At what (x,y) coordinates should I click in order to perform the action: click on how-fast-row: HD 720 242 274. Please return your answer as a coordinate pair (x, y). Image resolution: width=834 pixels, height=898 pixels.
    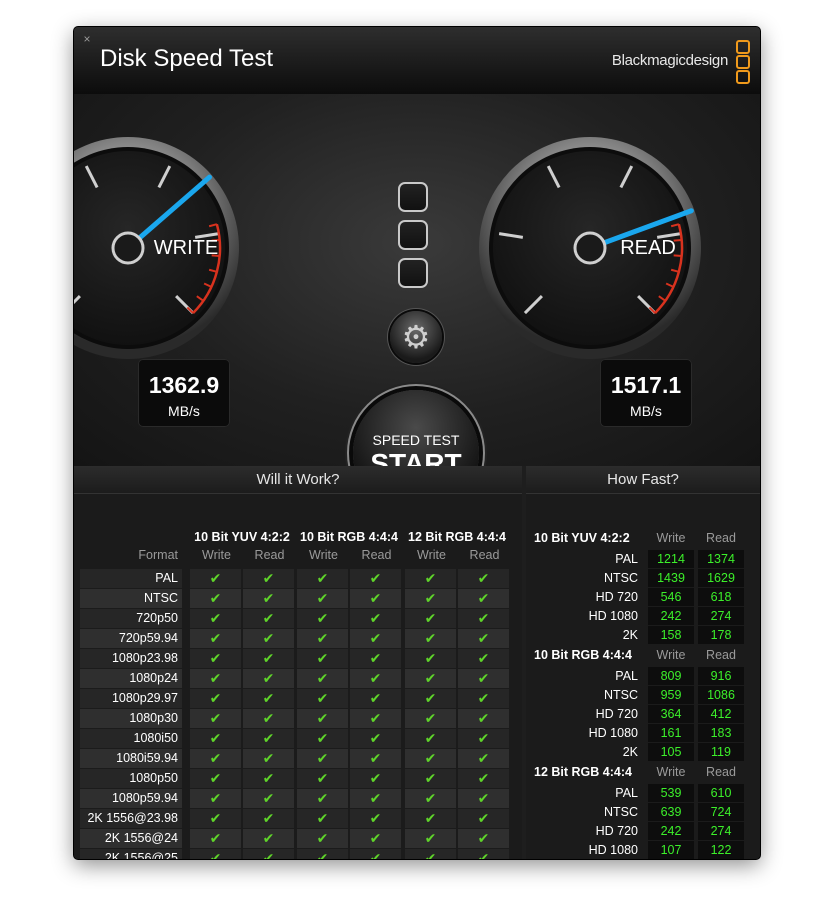
    Looking at the image, I should click on (643, 831).